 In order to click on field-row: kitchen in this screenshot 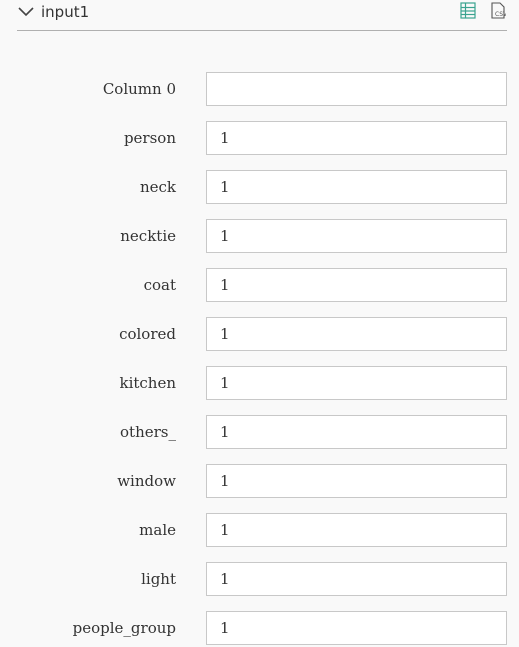, I will do `click(259, 390)`.